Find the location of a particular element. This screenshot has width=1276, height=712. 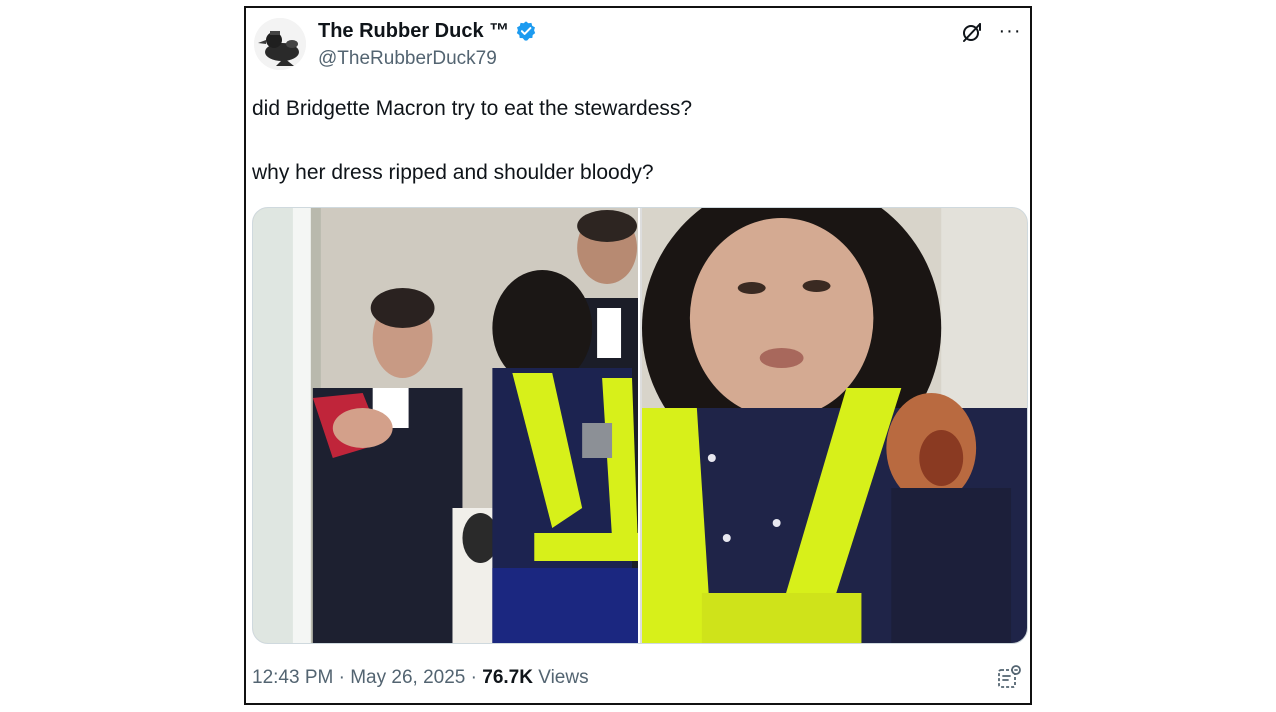

views-count: 76.7K is located at coordinates (507, 677).